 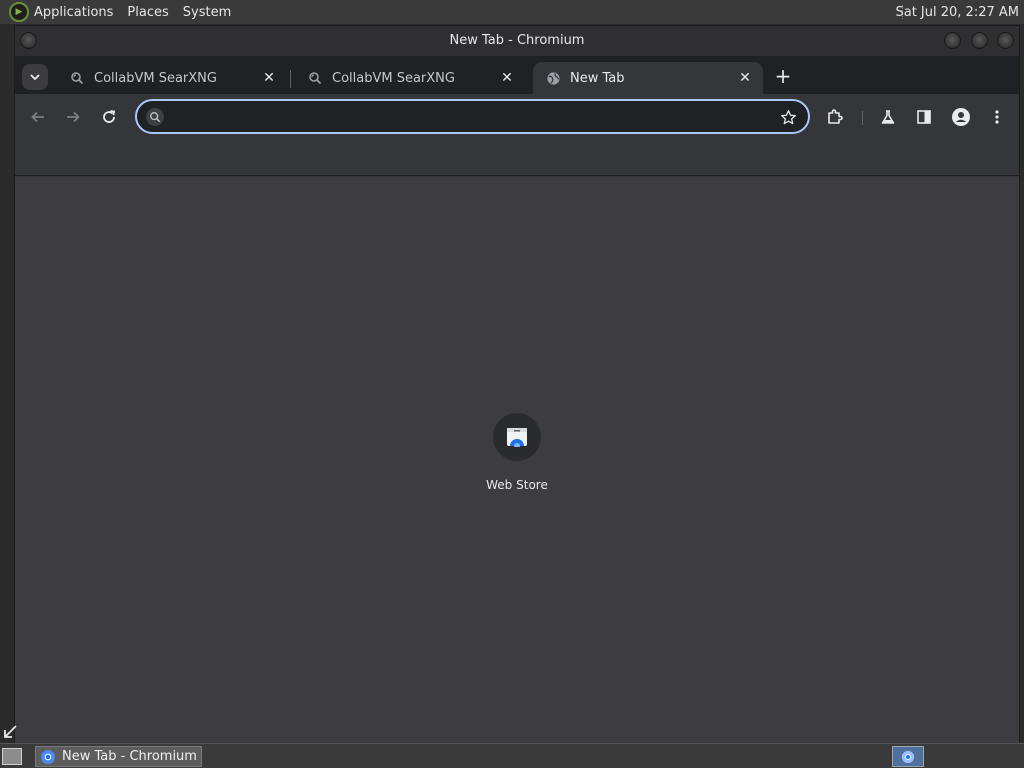 I want to click on web-store-icon, so click(x=517, y=437).